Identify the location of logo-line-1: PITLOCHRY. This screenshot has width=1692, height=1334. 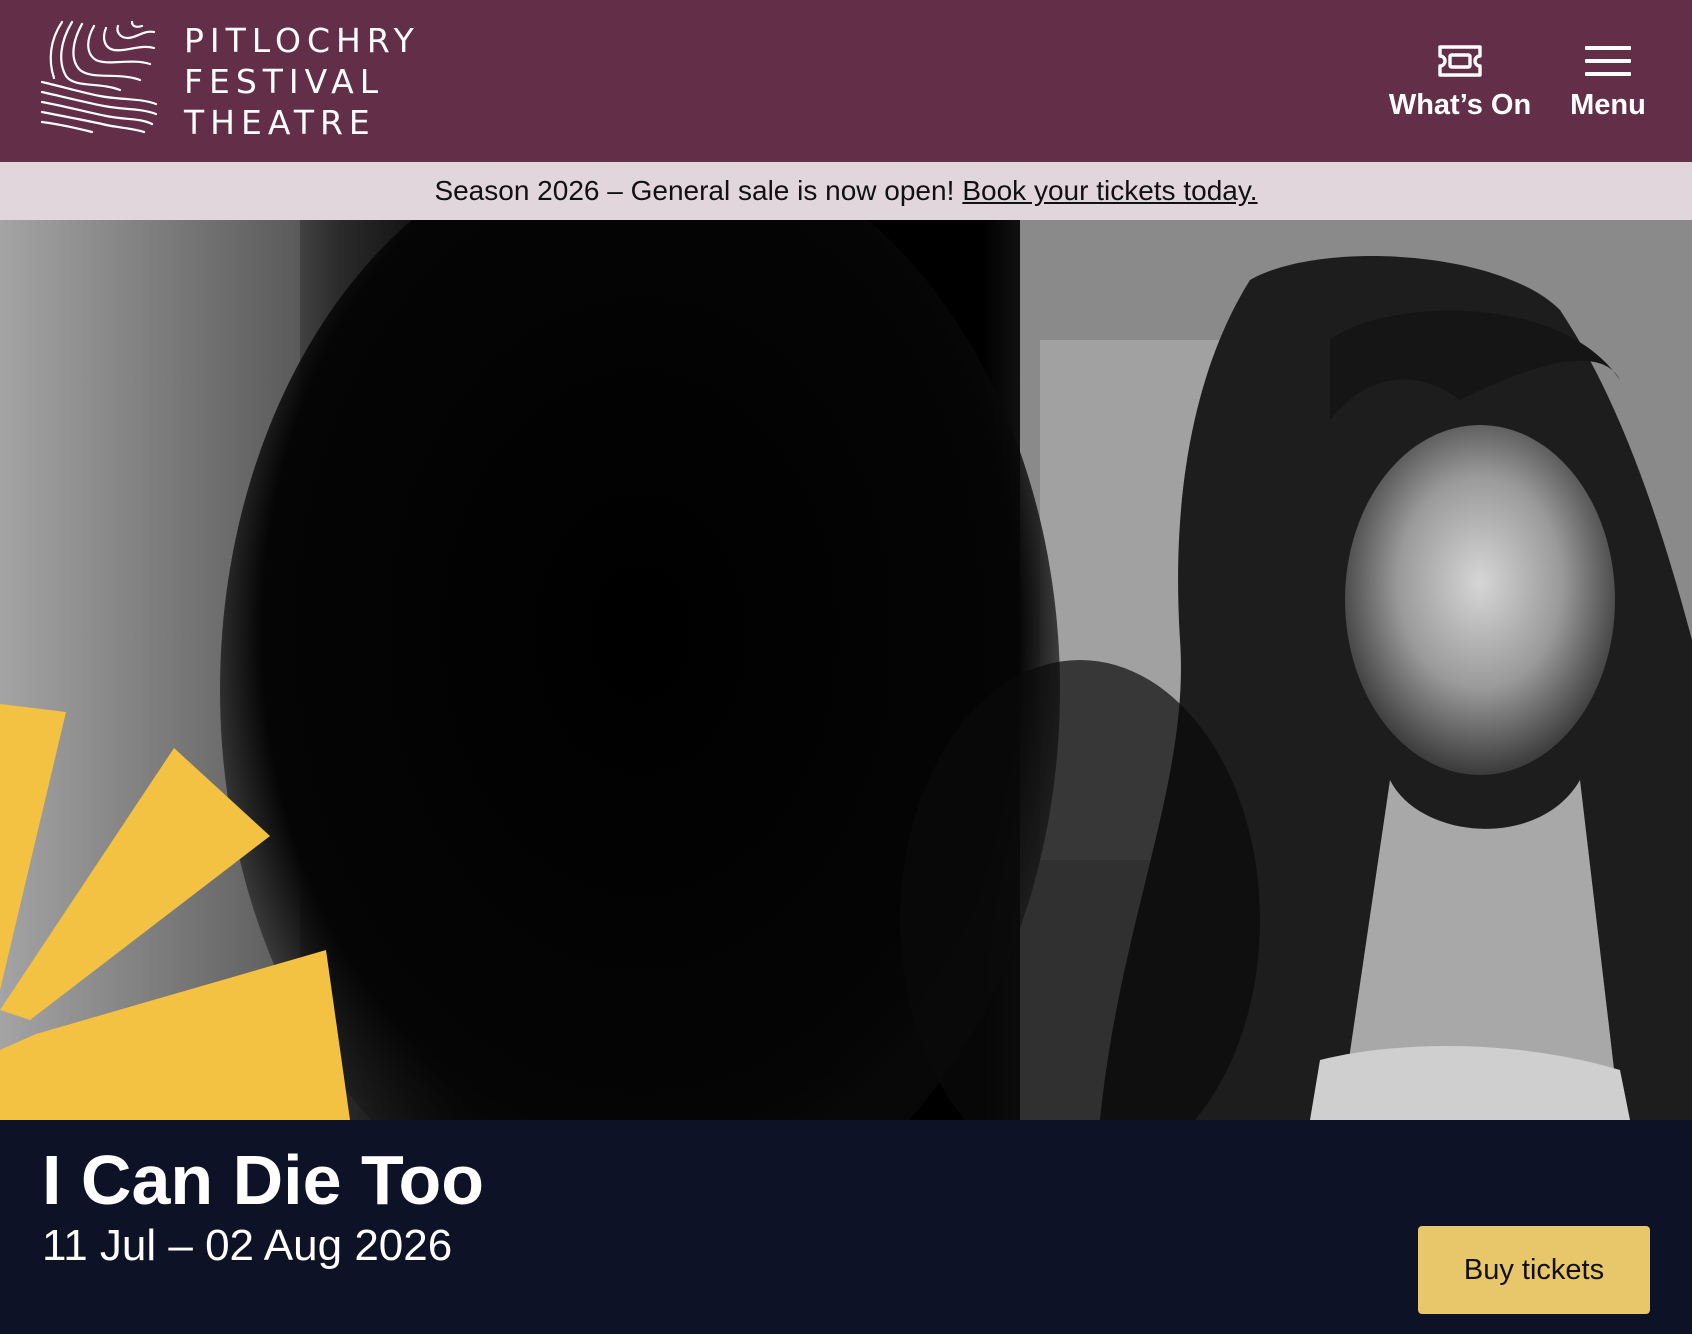
(302, 40).